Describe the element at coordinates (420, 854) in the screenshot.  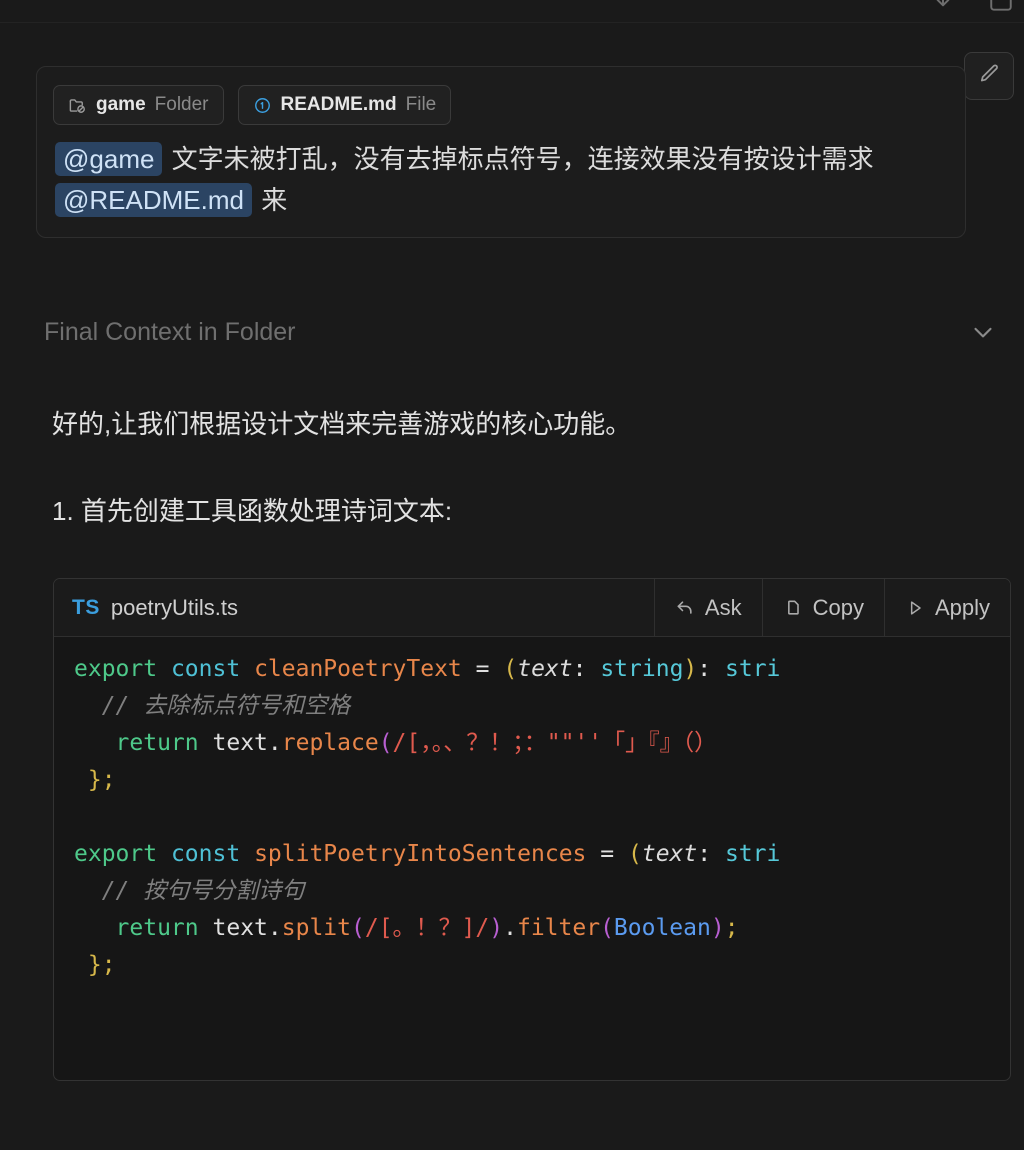
I see `code-token: splitPoetryIntoSentences` at that location.